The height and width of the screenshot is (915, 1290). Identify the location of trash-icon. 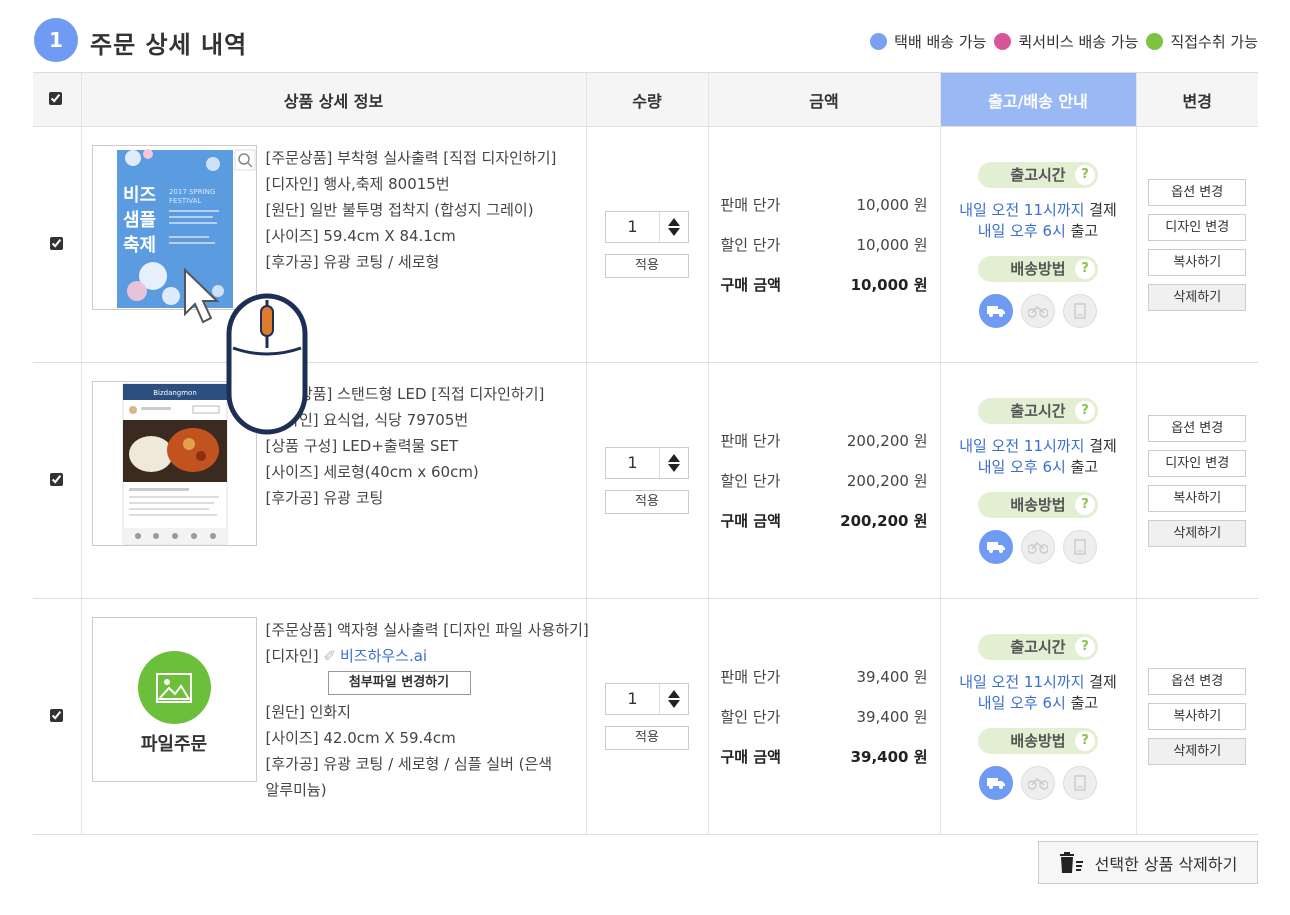
(1071, 862).